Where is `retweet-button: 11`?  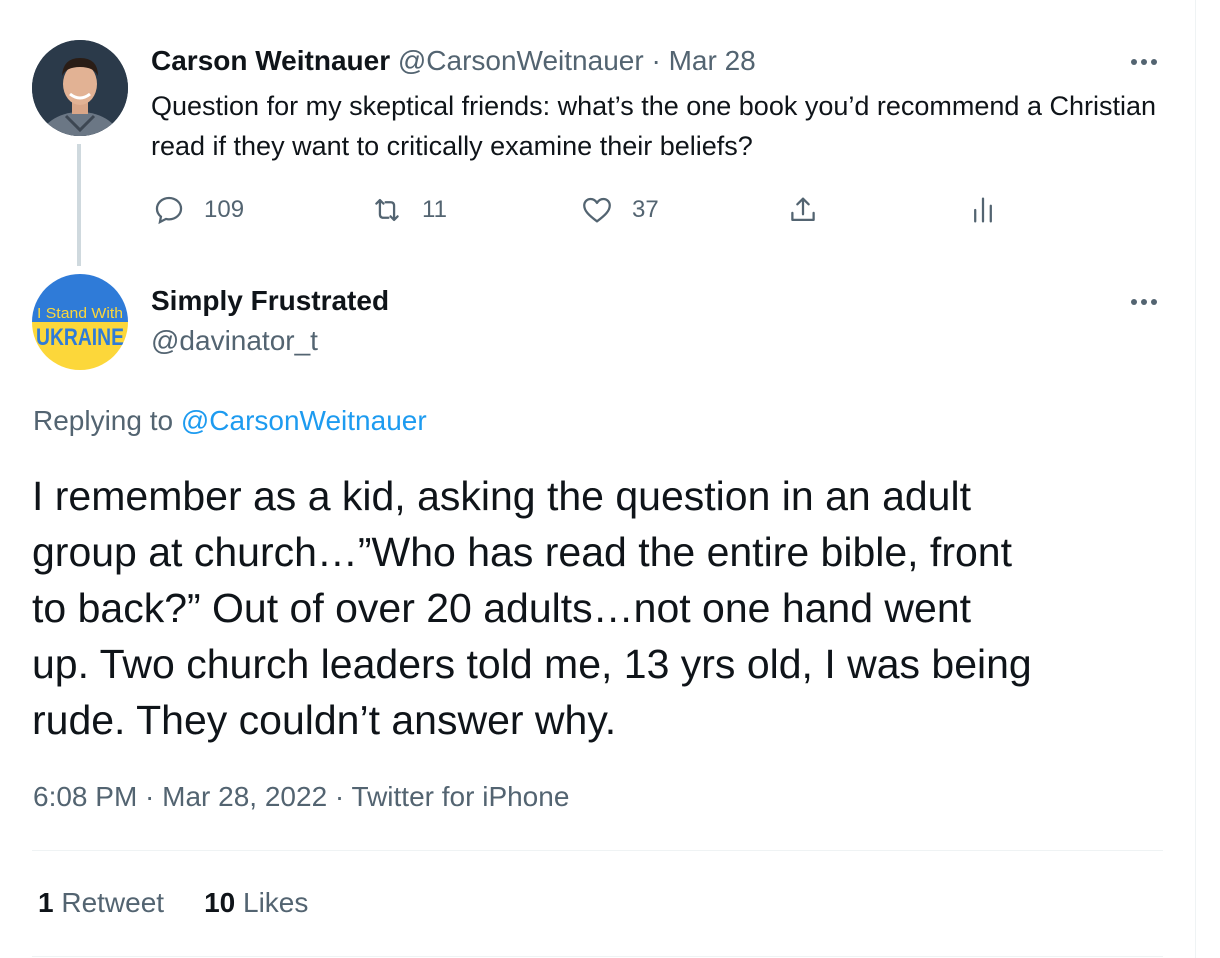
retweet-button: 11 is located at coordinates (408, 210).